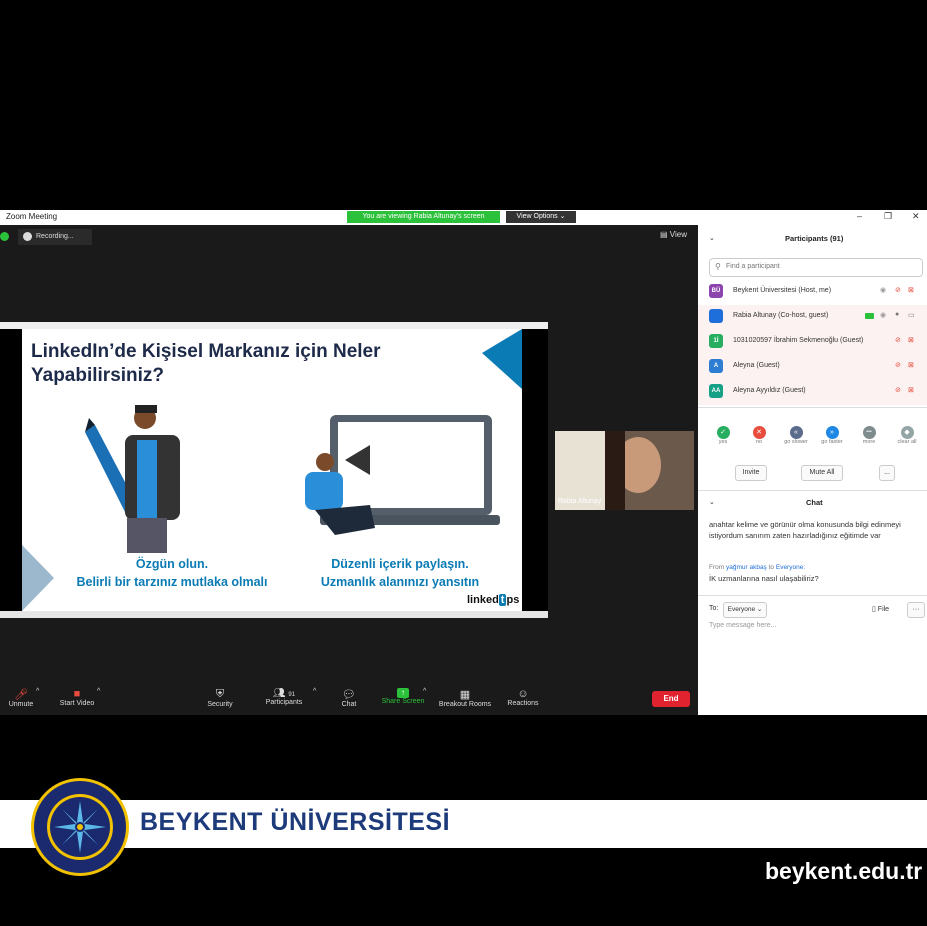 The width and height of the screenshot is (927, 926). Describe the element at coordinates (295, 822) in the screenshot. I see `university-name: BEYKENT ÜNİVERSİTESİ` at that location.